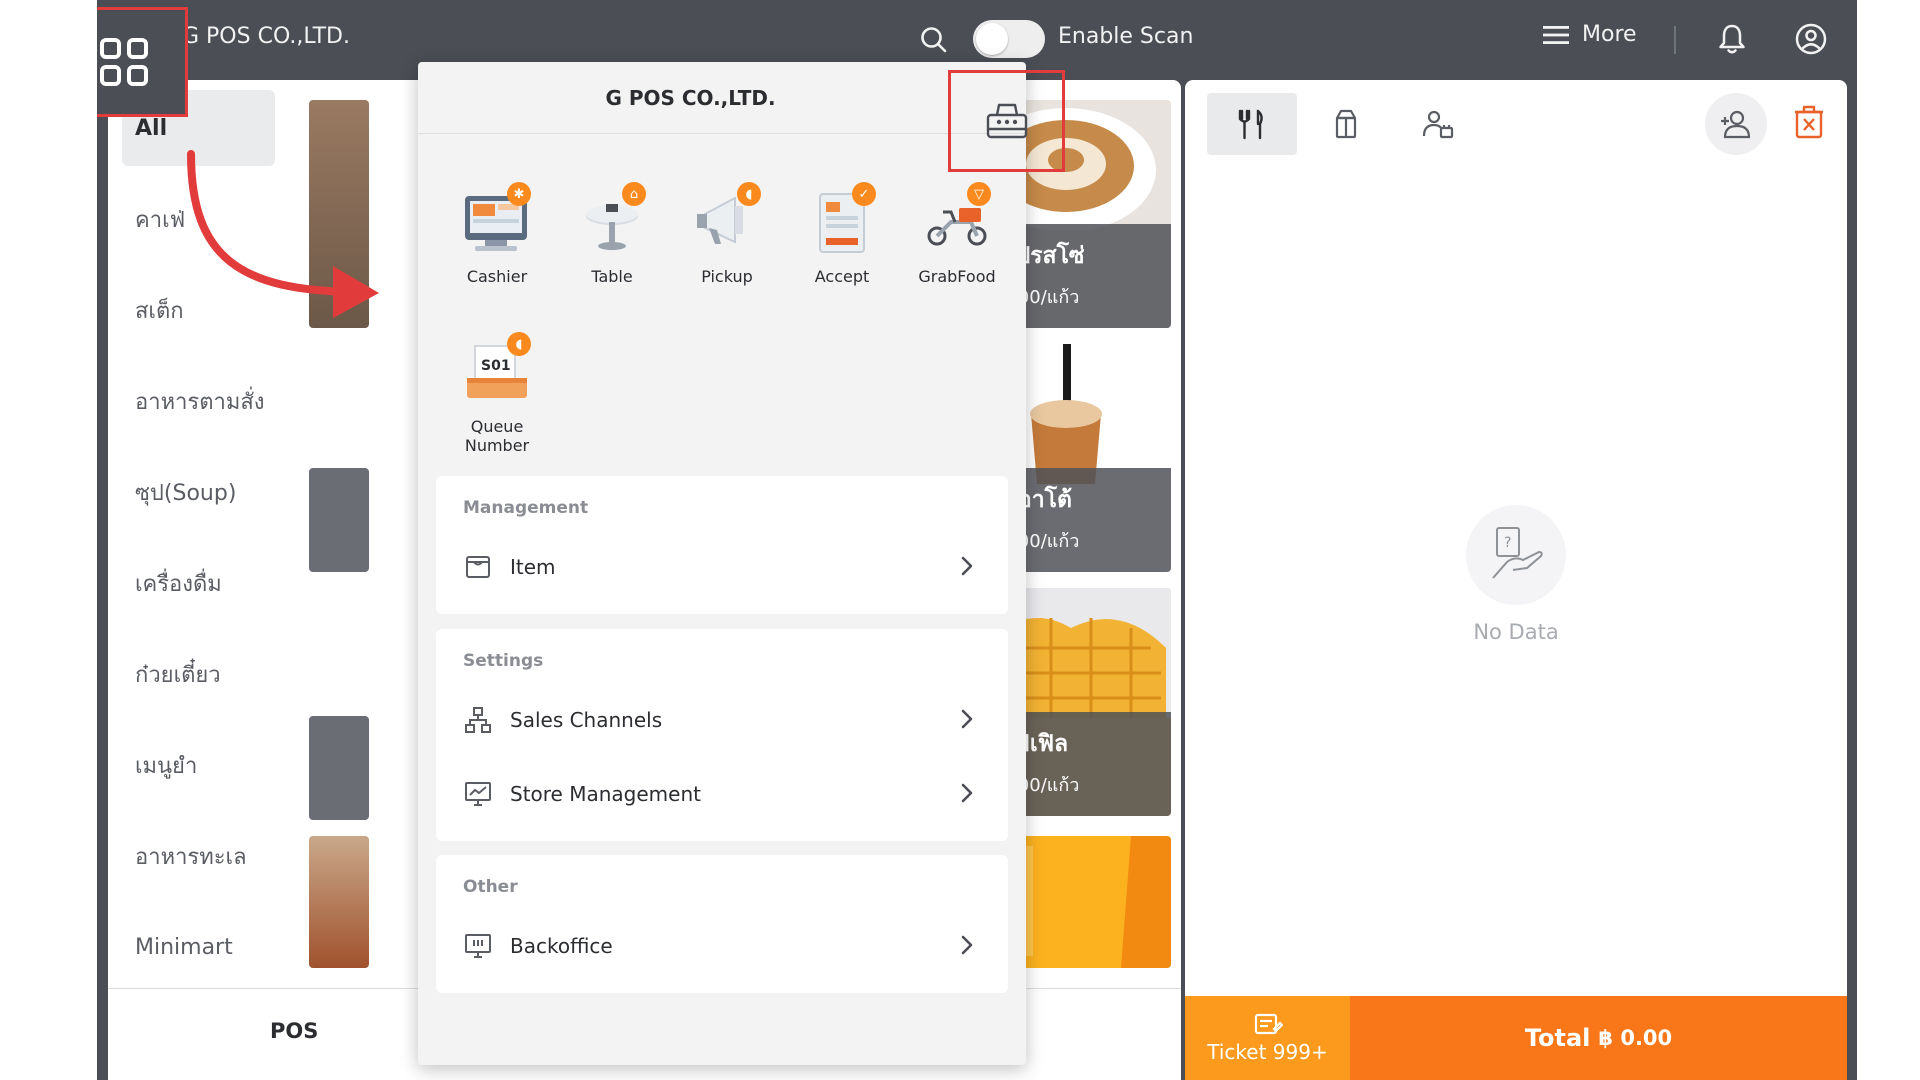  I want to click on menu-item-label: Item, so click(533, 567).